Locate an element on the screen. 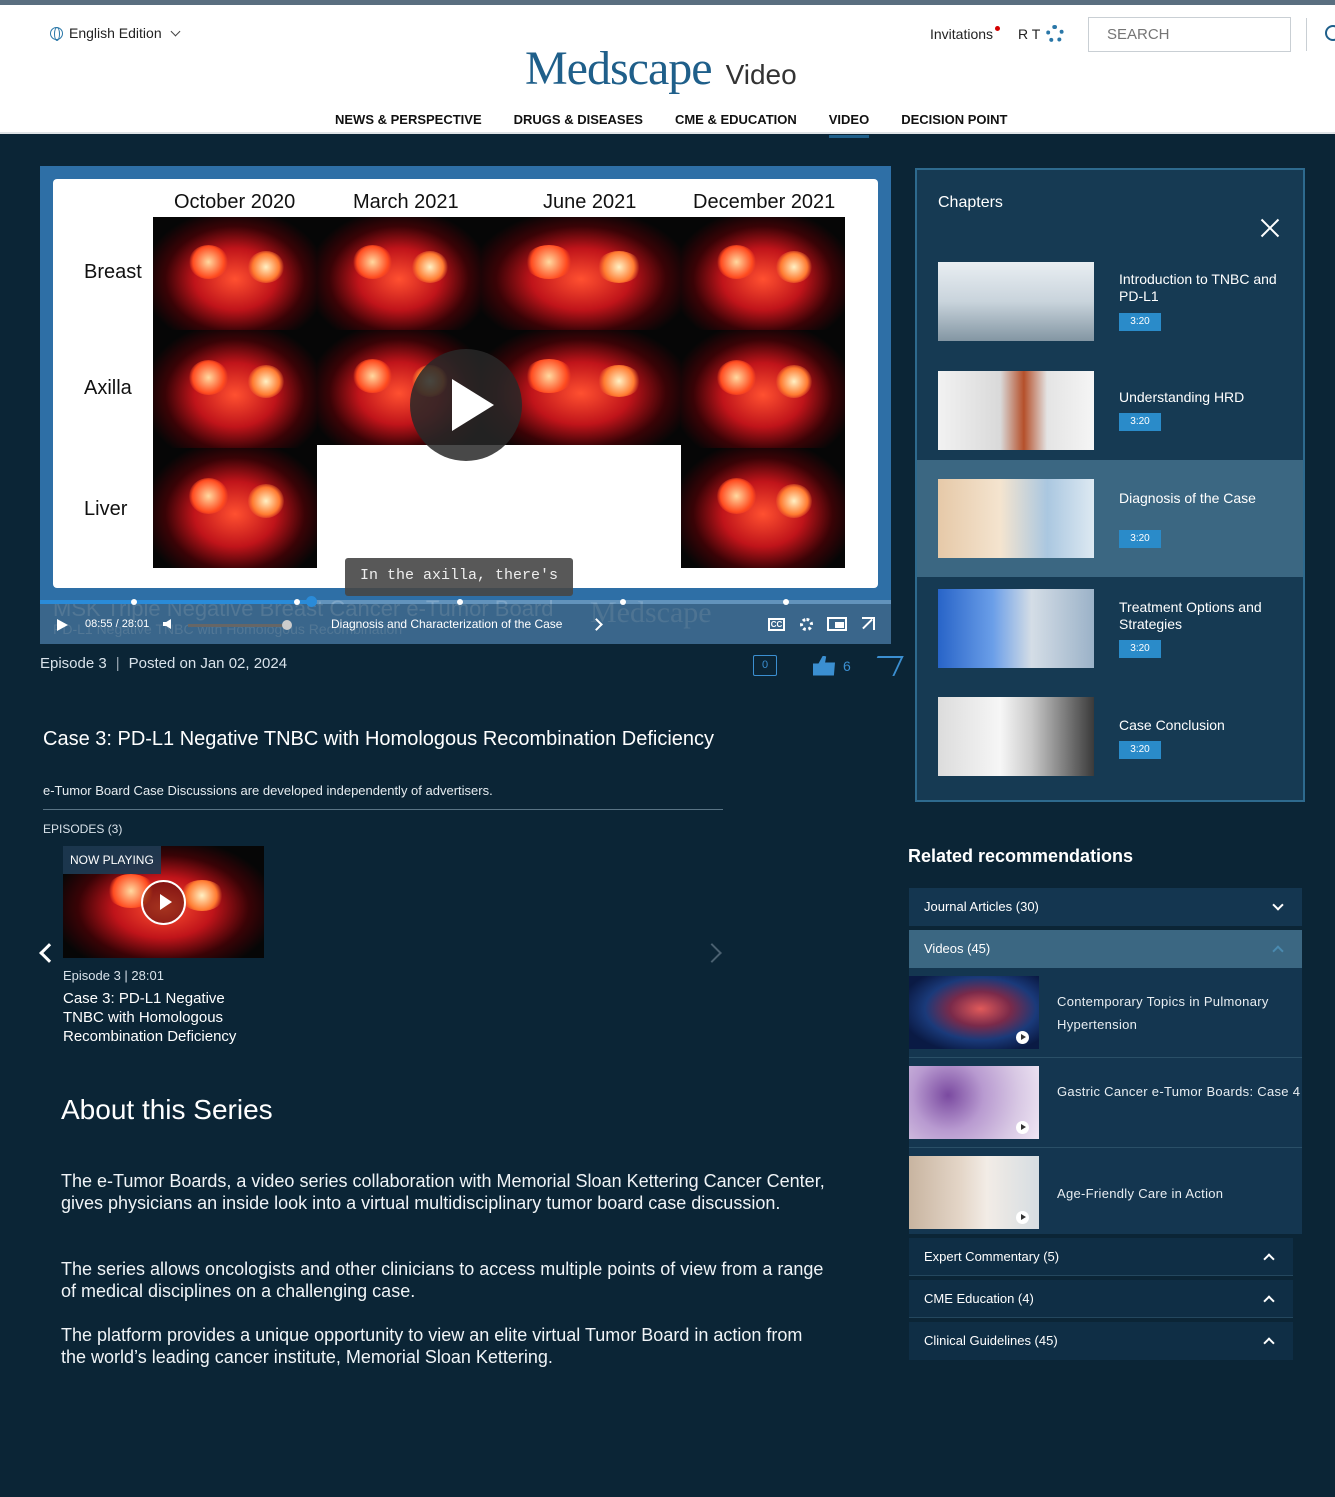  site-logo: Medscape Video is located at coordinates (661, 68).